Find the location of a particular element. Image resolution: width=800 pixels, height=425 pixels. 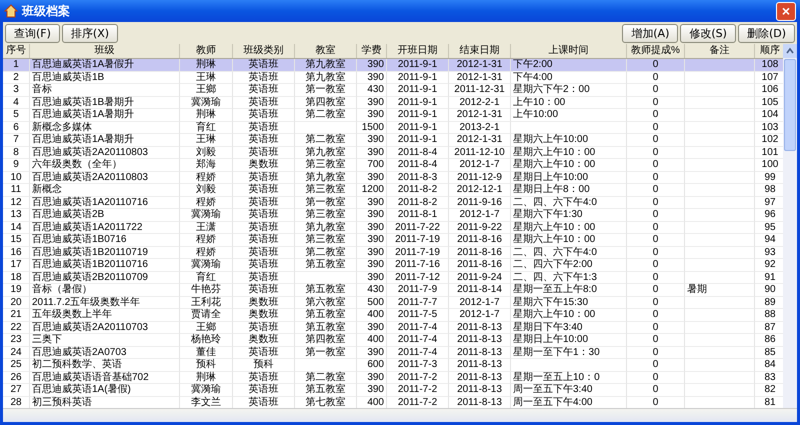

table-cell: 程娇 is located at coordinates (206, 252).